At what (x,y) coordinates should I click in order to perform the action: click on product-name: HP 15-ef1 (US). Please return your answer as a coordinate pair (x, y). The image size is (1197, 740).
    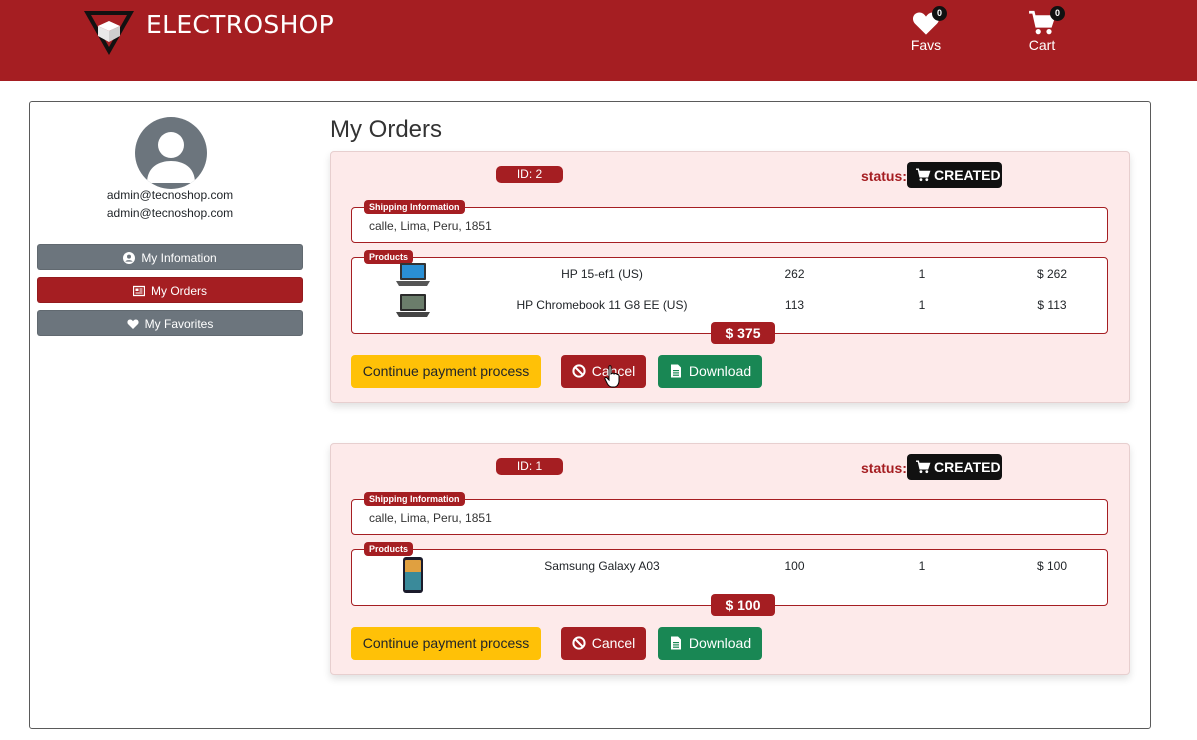
    Looking at the image, I should click on (602, 274).